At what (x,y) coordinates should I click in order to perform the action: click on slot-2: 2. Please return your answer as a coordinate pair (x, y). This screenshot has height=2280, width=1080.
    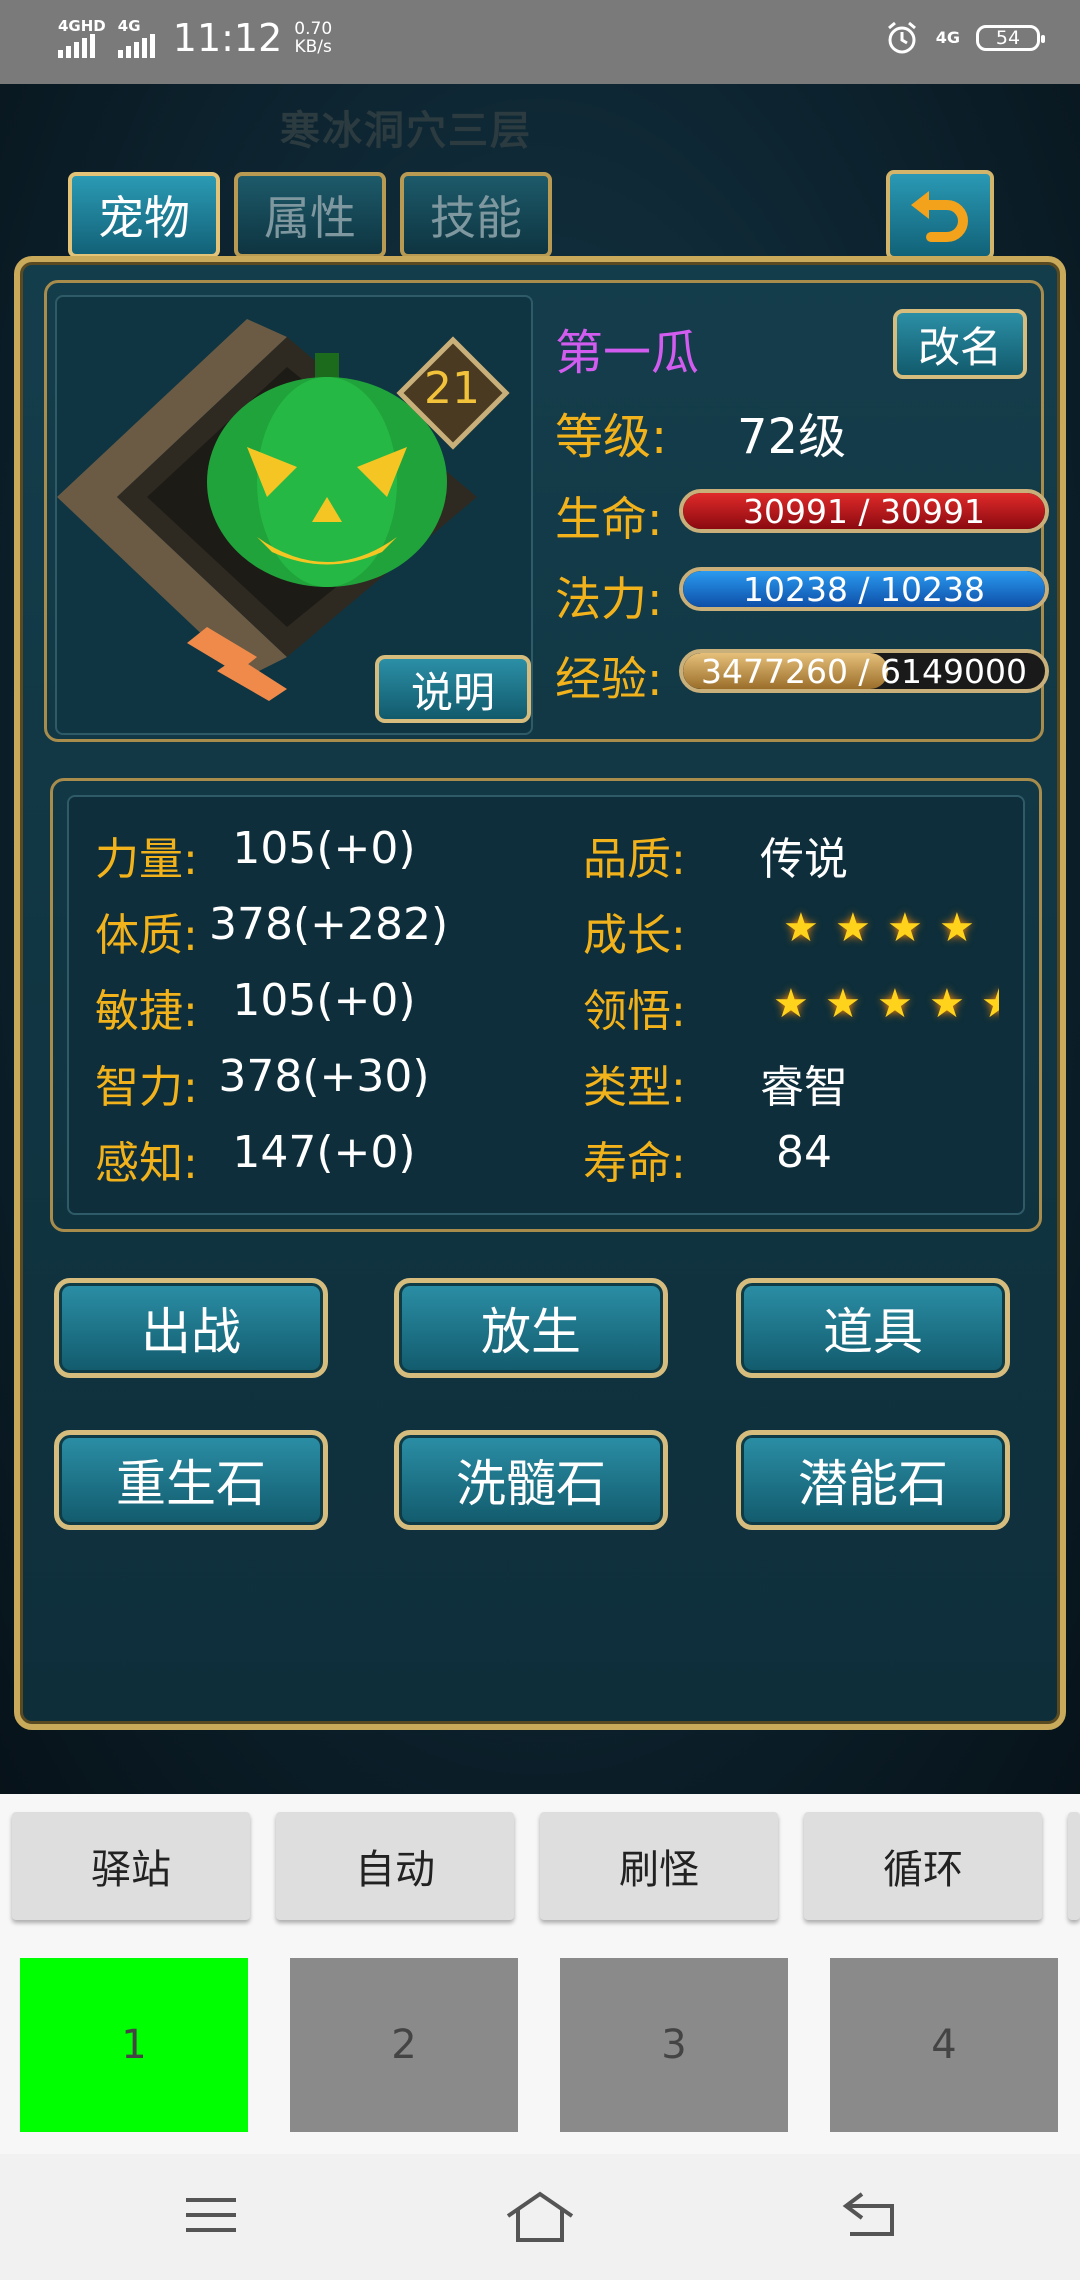
    Looking at the image, I should click on (404, 2045).